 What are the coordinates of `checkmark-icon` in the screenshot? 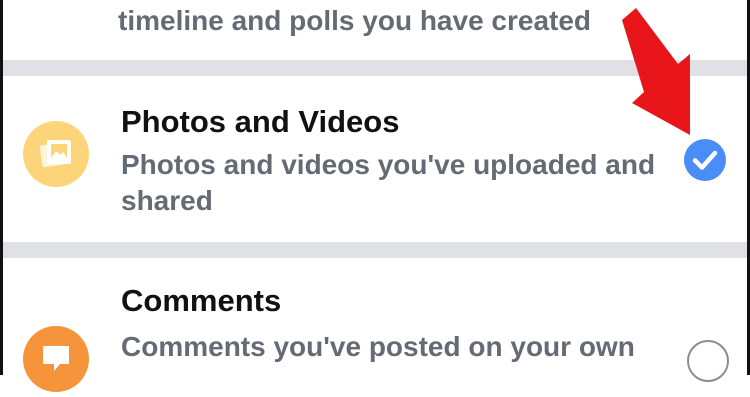 It's located at (705, 160).